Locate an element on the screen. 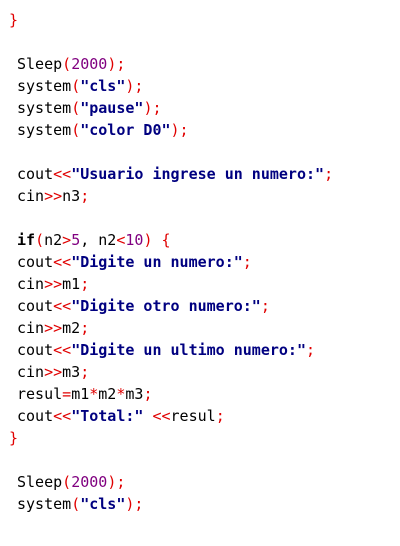 This screenshot has width=400, height=546. code-token: "Total:" is located at coordinates (107, 416).